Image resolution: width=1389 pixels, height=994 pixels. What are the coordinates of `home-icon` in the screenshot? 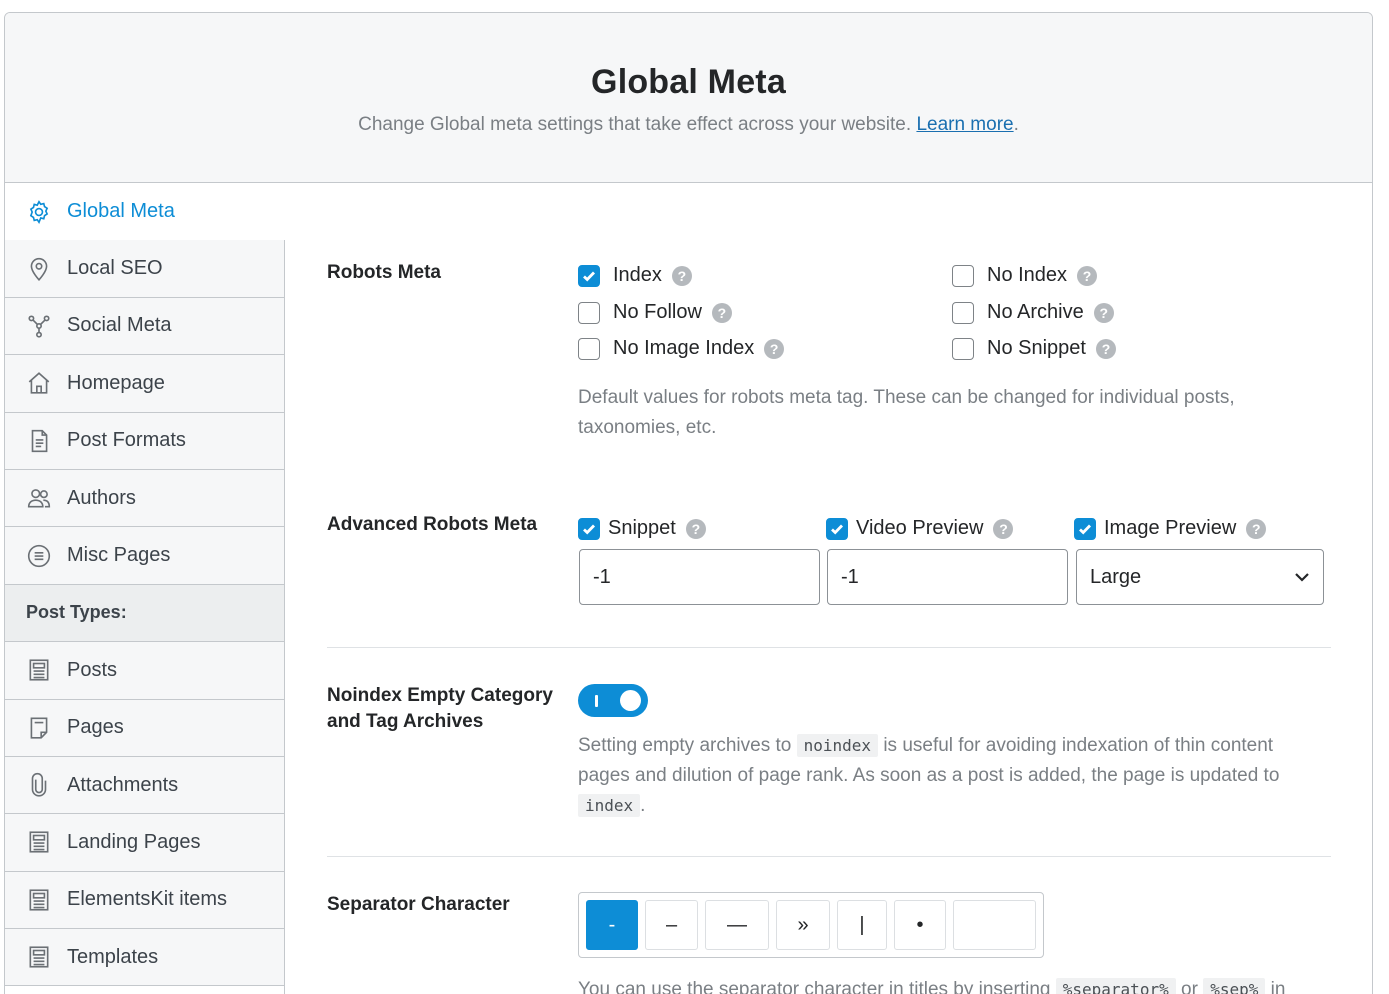 It's located at (39, 383).